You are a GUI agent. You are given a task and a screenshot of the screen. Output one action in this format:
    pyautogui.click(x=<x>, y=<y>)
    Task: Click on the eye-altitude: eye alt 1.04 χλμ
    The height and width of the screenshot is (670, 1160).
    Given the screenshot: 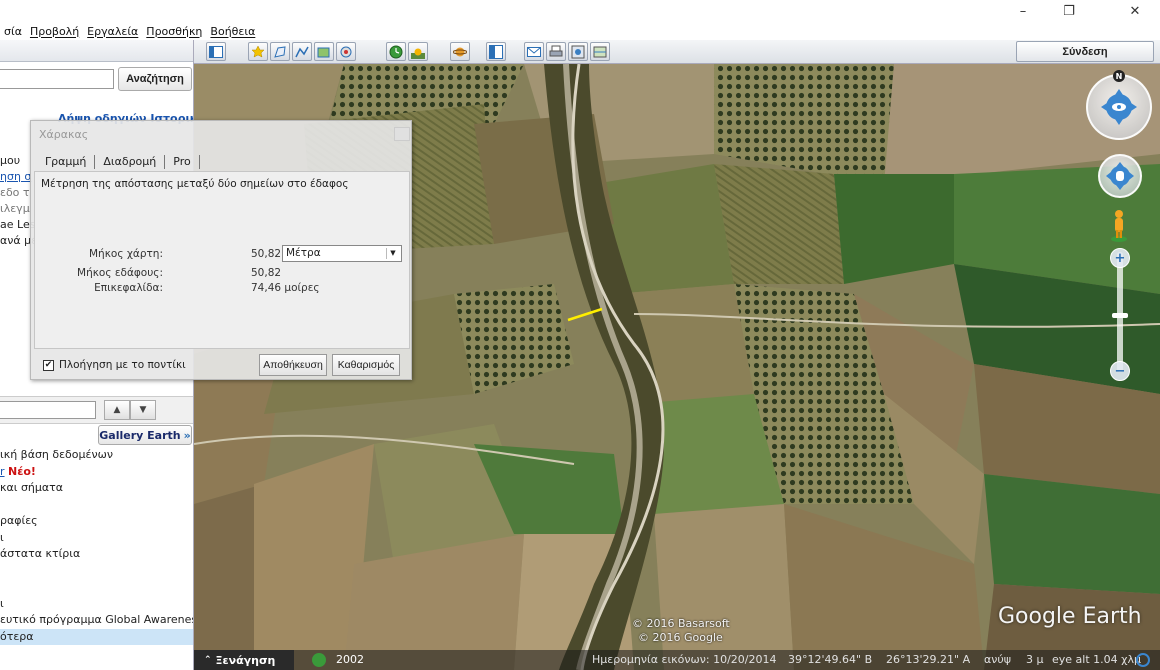 What is the action you would take?
    pyautogui.click(x=1096, y=659)
    